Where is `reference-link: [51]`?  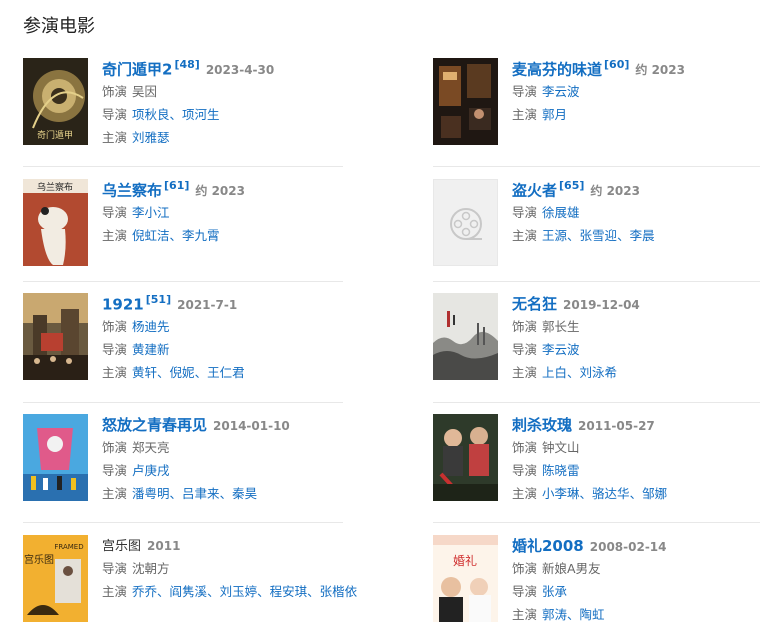 reference-link: [51] is located at coordinates (158, 299).